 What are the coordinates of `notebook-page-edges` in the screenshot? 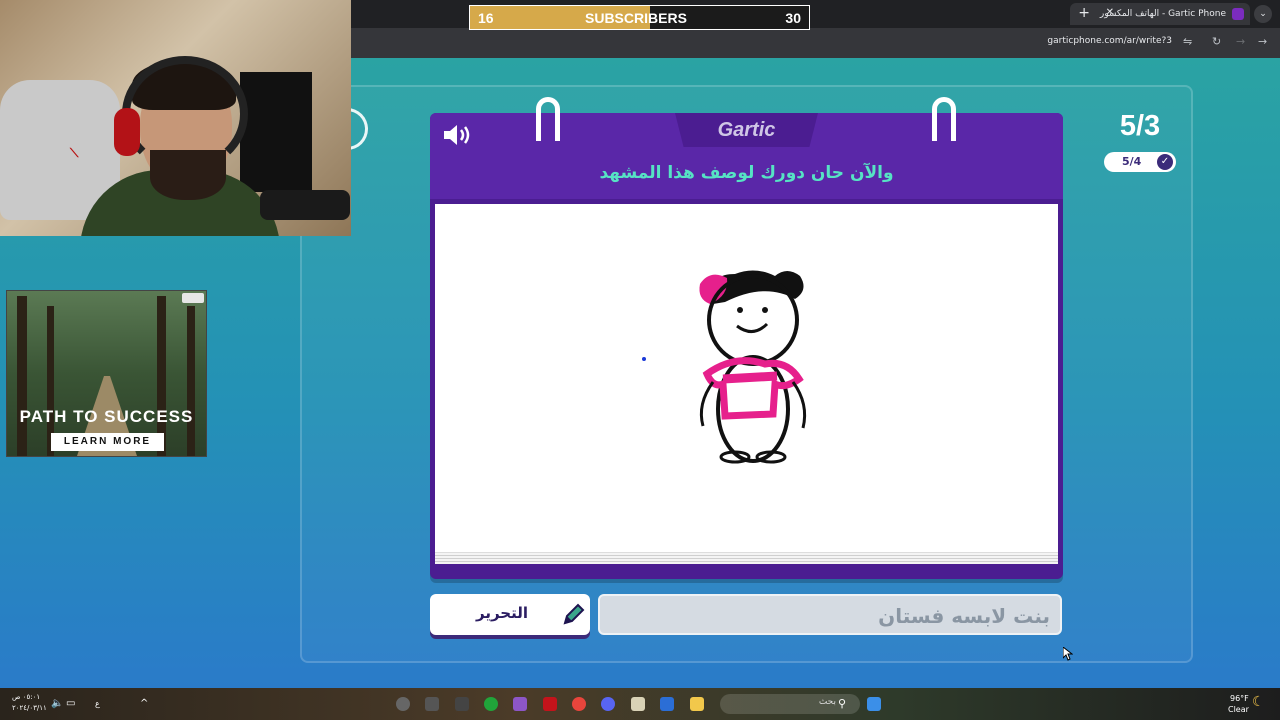 It's located at (746, 558).